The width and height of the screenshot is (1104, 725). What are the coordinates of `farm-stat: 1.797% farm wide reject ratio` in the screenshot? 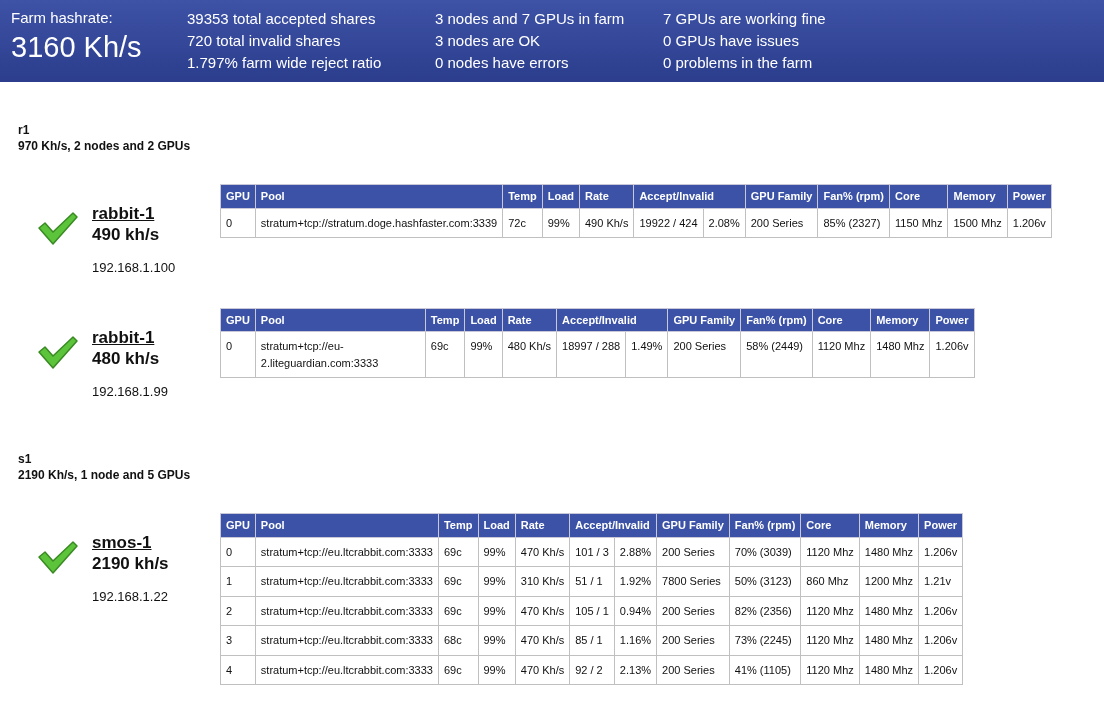 It's located at (285, 63).